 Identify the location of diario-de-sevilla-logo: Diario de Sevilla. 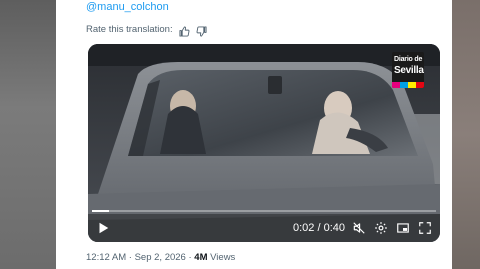
(408, 70).